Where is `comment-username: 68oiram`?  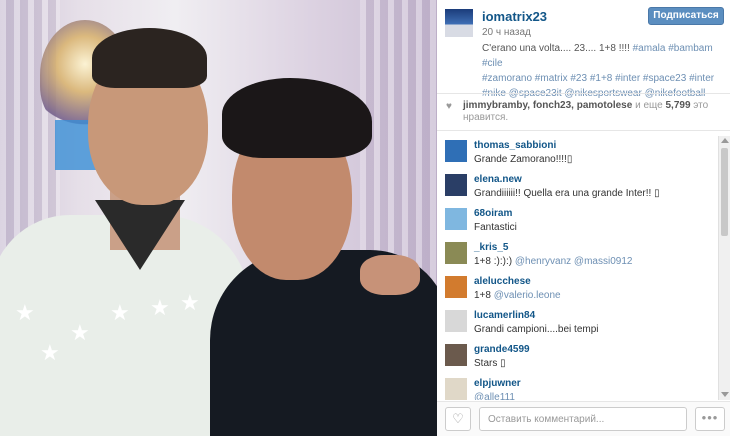 comment-username: 68oiram is located at coordinates (493, 213).